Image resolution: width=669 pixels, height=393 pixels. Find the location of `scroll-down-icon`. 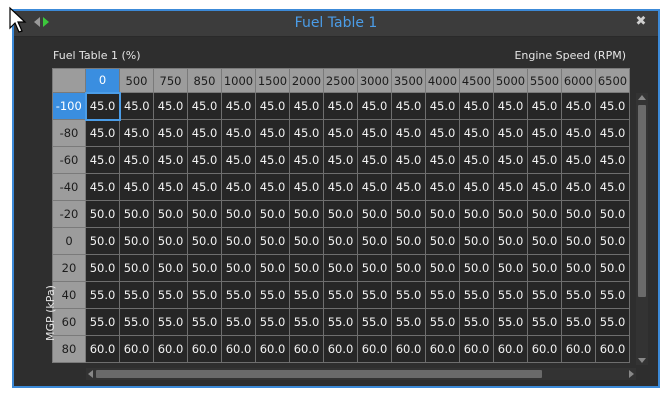

scroll-down-icon is located at coordinates (642, 360).